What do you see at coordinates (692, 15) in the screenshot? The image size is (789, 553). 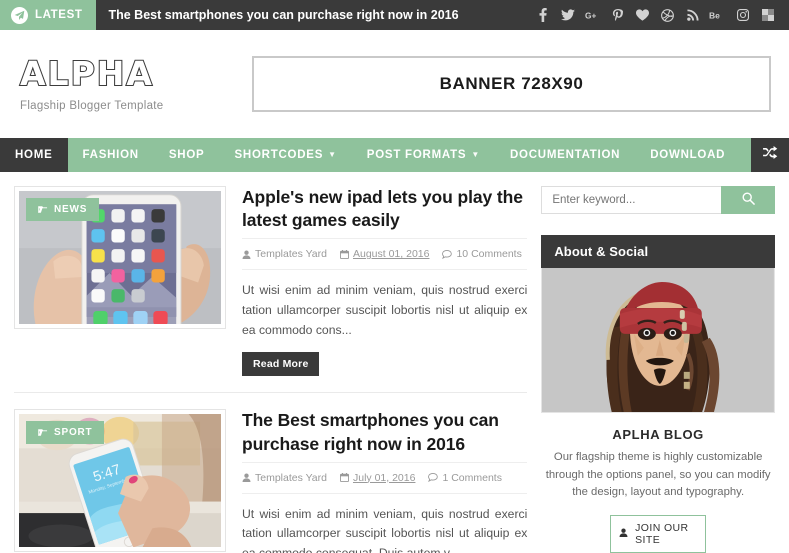 I see `rss-icon` at bounding box center [692, 15].